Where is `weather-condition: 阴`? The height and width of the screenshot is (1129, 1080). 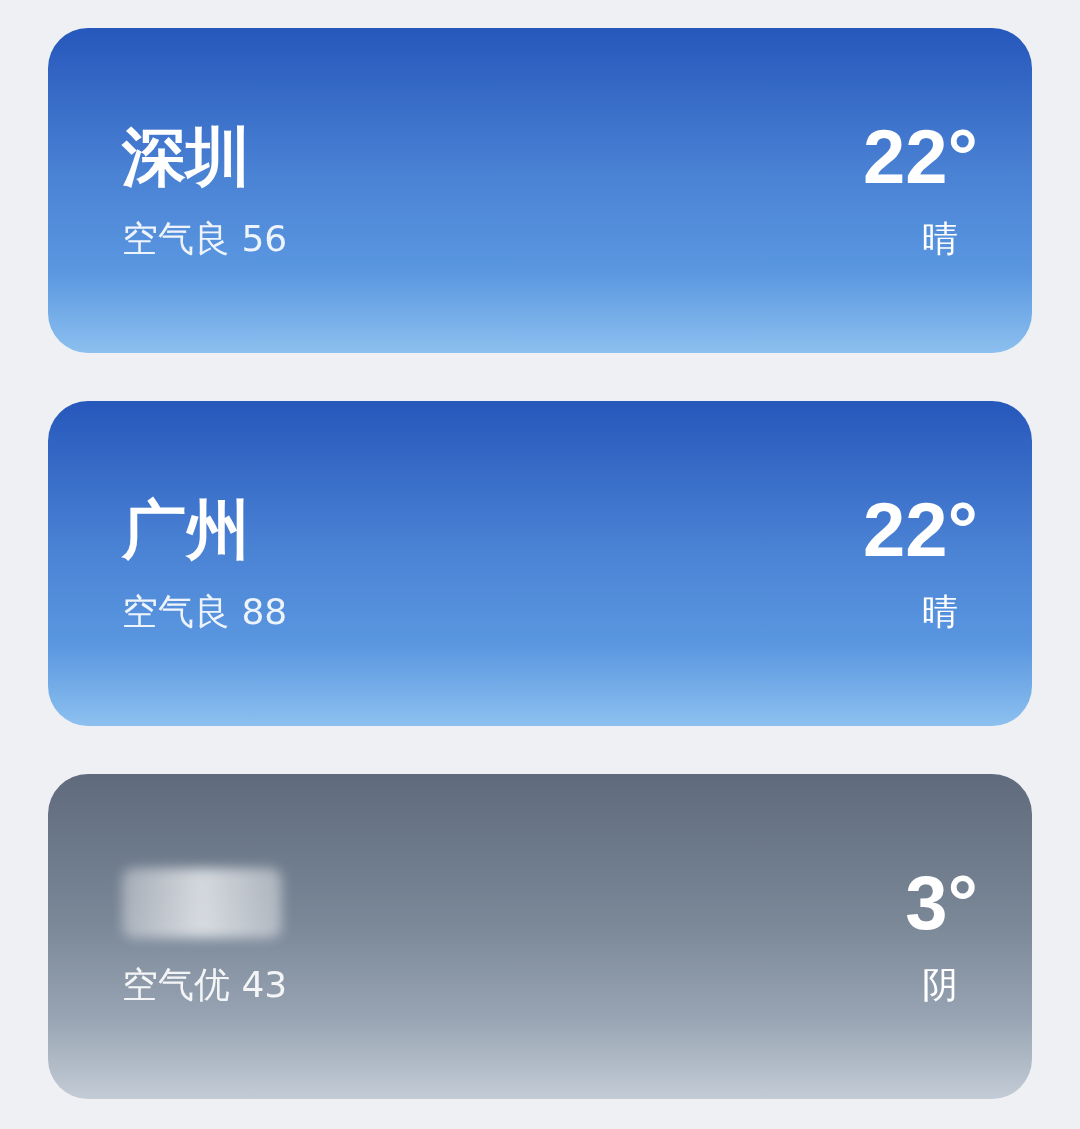 weather-condition: 阴 is located at coordinates (940, 984).